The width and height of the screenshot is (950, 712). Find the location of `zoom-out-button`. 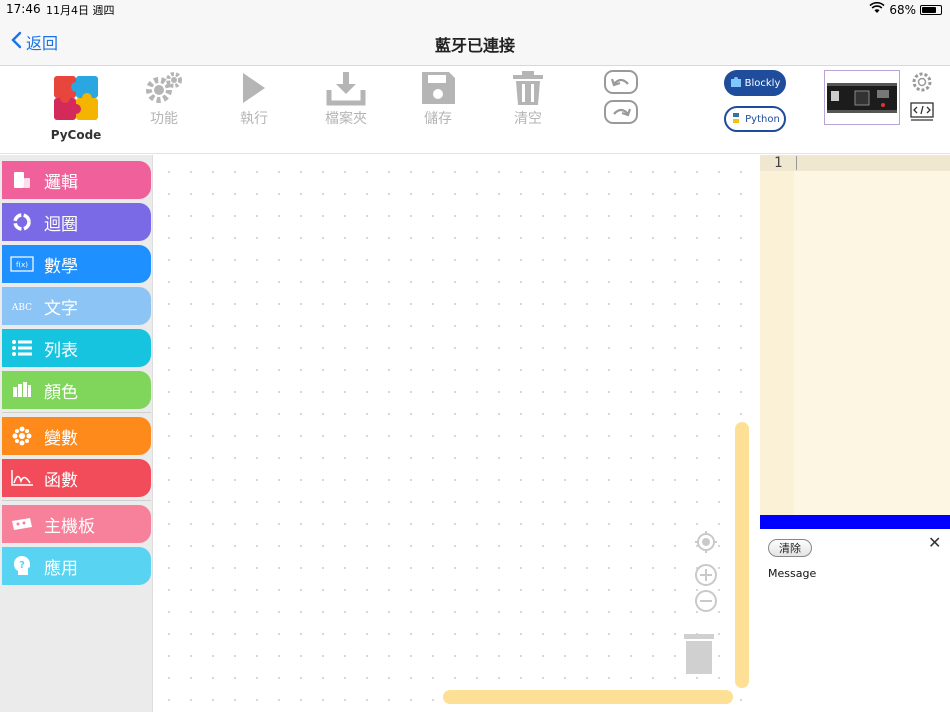

zoom-out-button is located at coordinates (706, 603).